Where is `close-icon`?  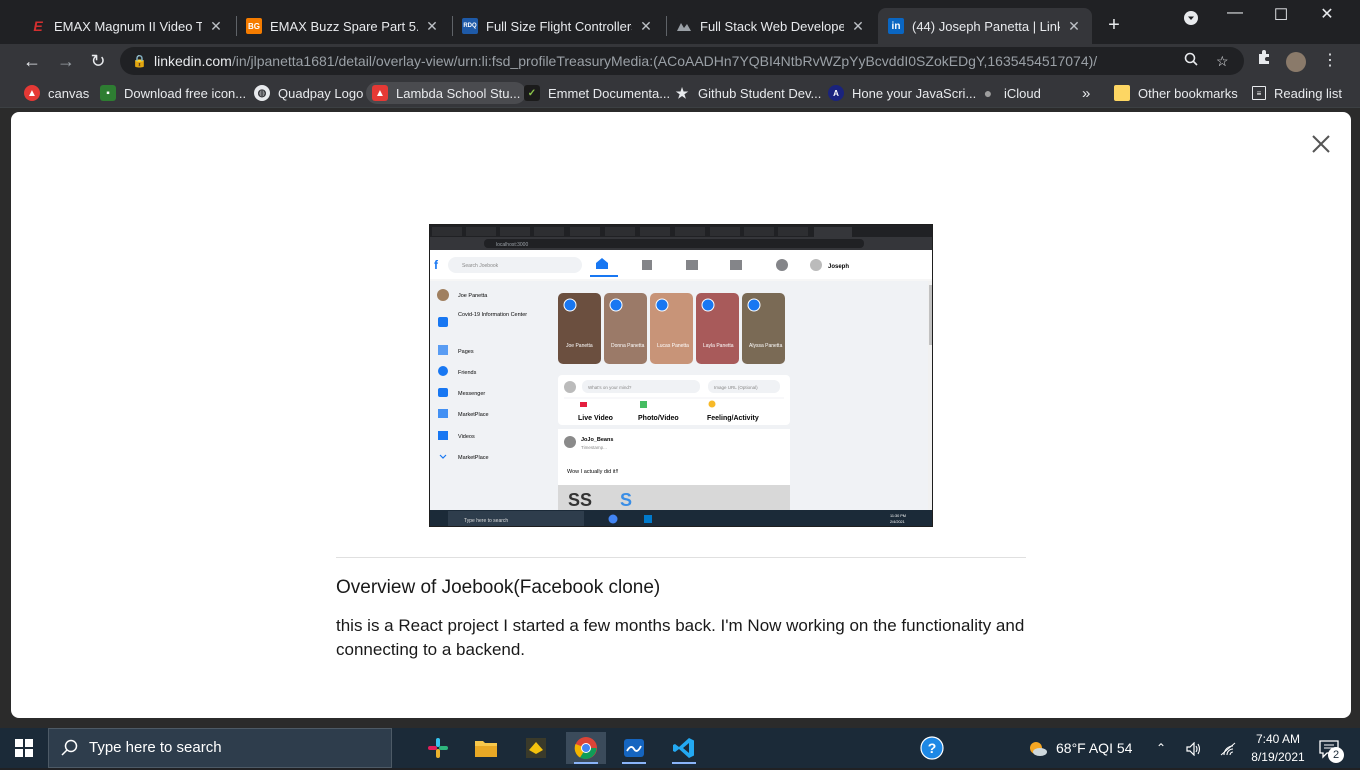
close-icon is located at coordinates (1321, 144).